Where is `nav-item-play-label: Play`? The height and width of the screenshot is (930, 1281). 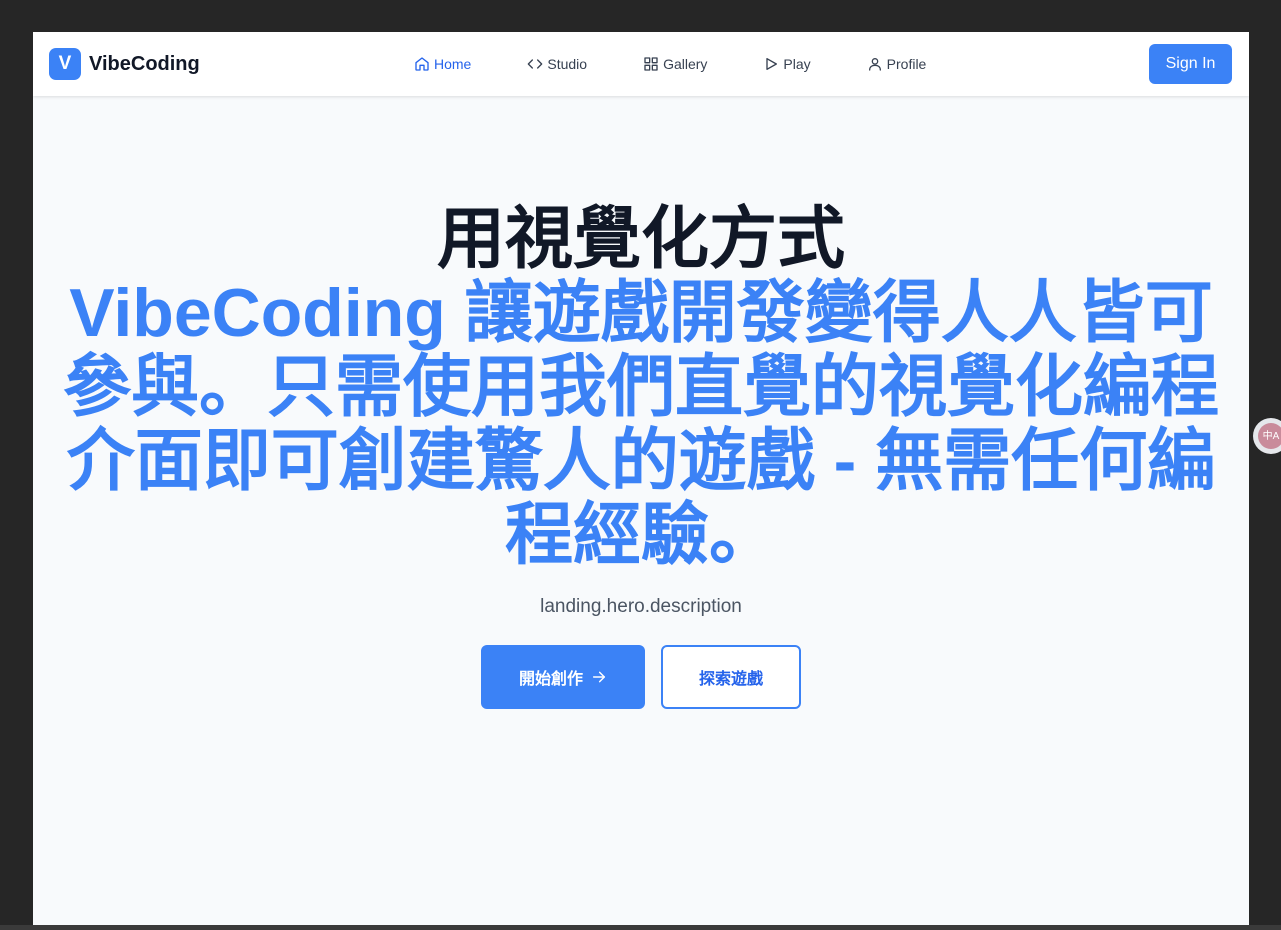 nav-item-play-label: Play is located at coordinates (797, 64).